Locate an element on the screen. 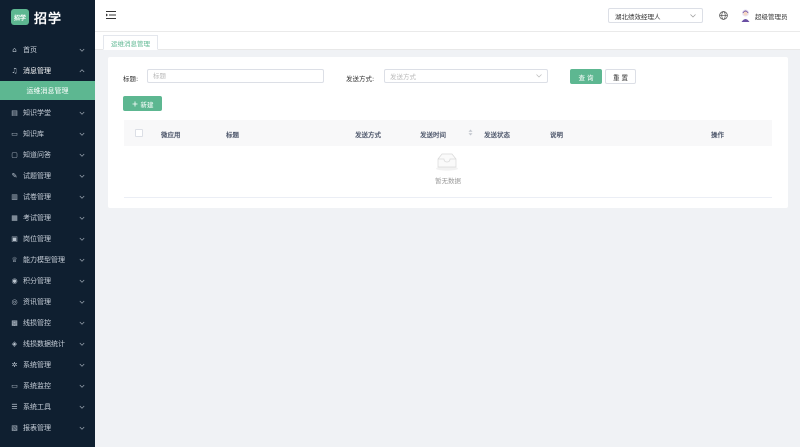 The height and width of the screenshot is (447, 800). sidebar-item: ☰ 系统工具 is located at coordinates (47, 406).